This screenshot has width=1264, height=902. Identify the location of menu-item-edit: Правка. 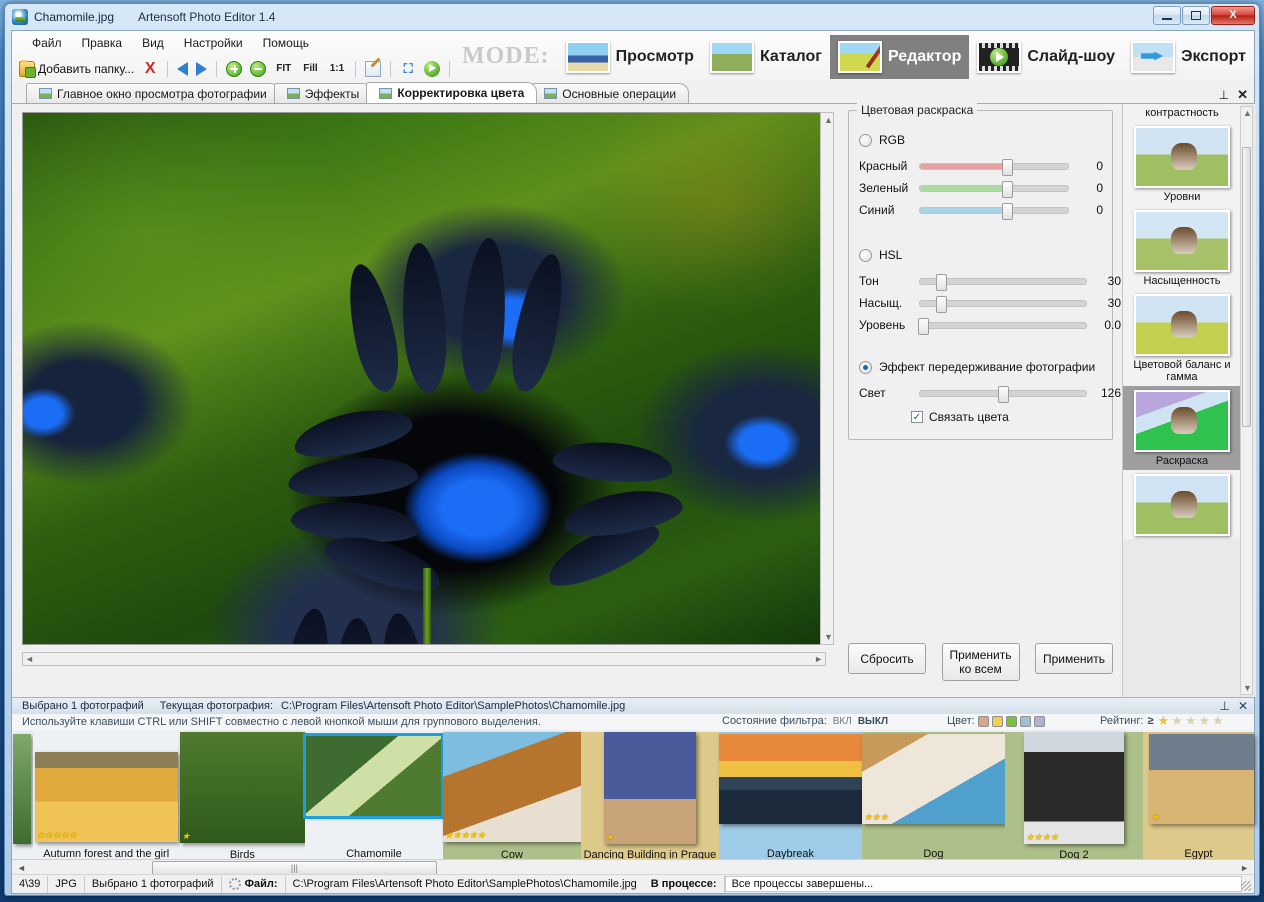
(102, 43).